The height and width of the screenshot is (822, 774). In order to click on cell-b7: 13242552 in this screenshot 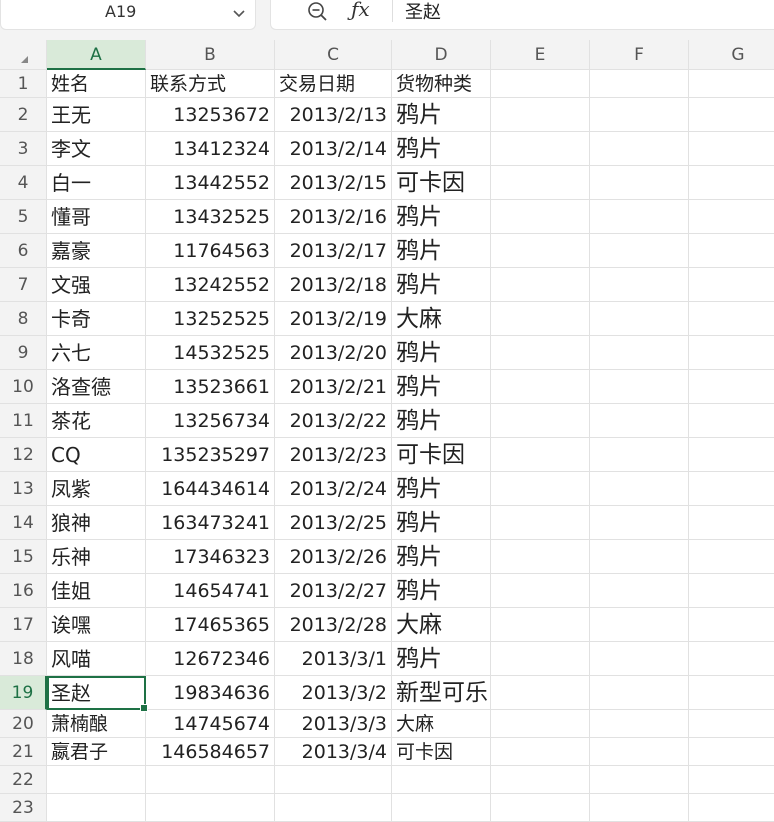, I will do `click(210, 285)`.